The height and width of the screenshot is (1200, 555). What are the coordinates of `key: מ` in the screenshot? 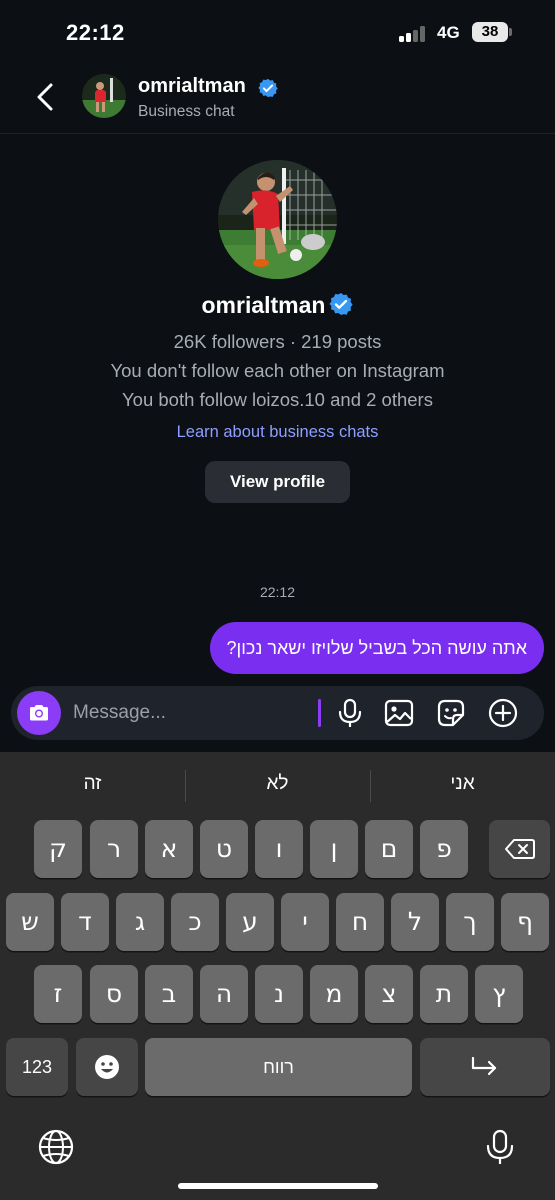 It's located at (334, 994).